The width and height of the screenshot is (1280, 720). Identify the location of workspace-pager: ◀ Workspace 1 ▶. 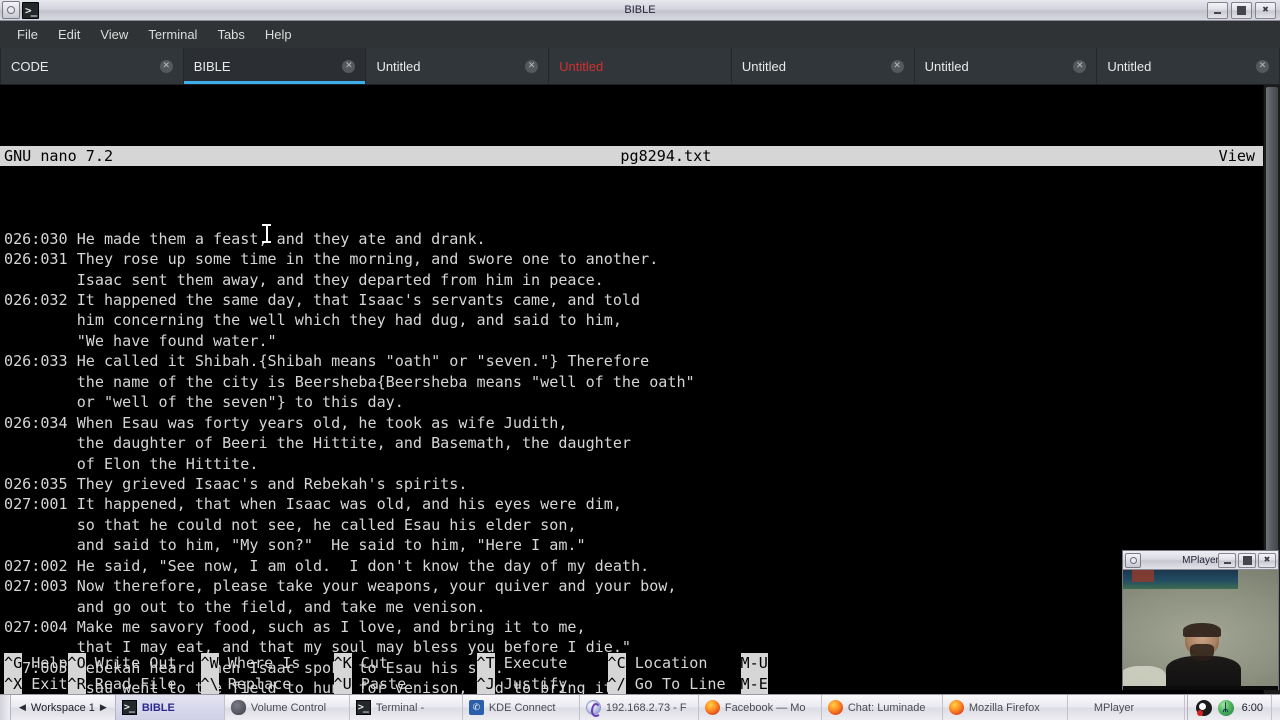
(63, 707).